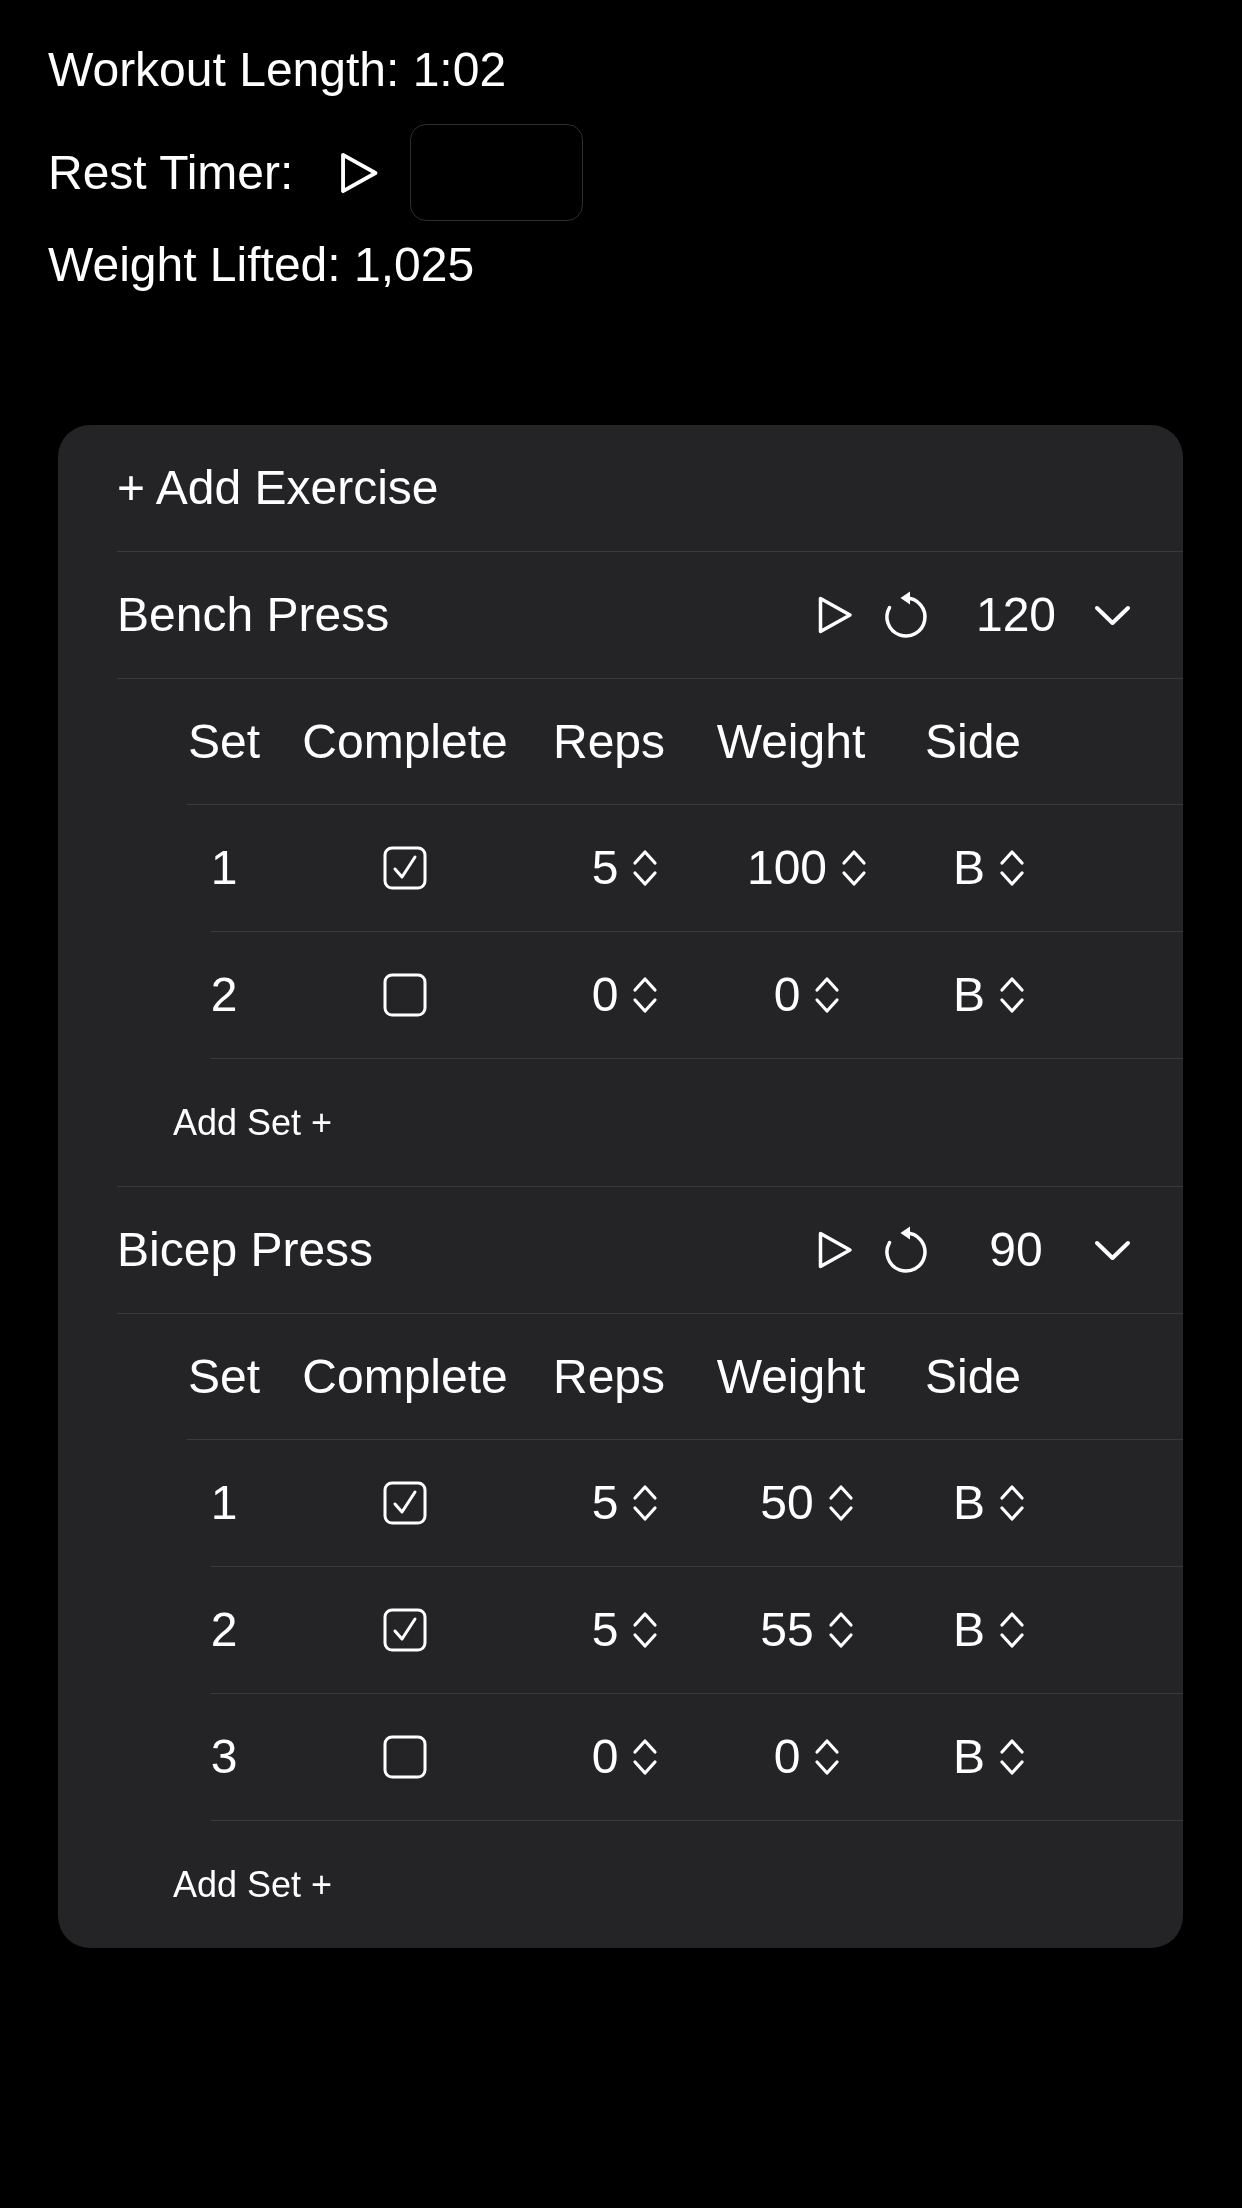 Image resolution: width=1242 pixels, height=2208 pixels. What do you see at coordinates (807, 1503) in the screenshot?
I see `weight-picker: 50` at bounding box center [807, 1503].